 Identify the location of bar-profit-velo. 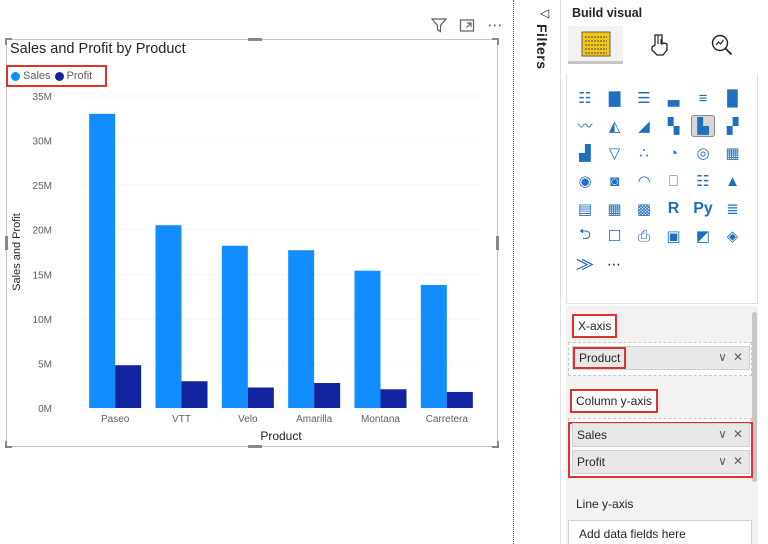
(260, 397).